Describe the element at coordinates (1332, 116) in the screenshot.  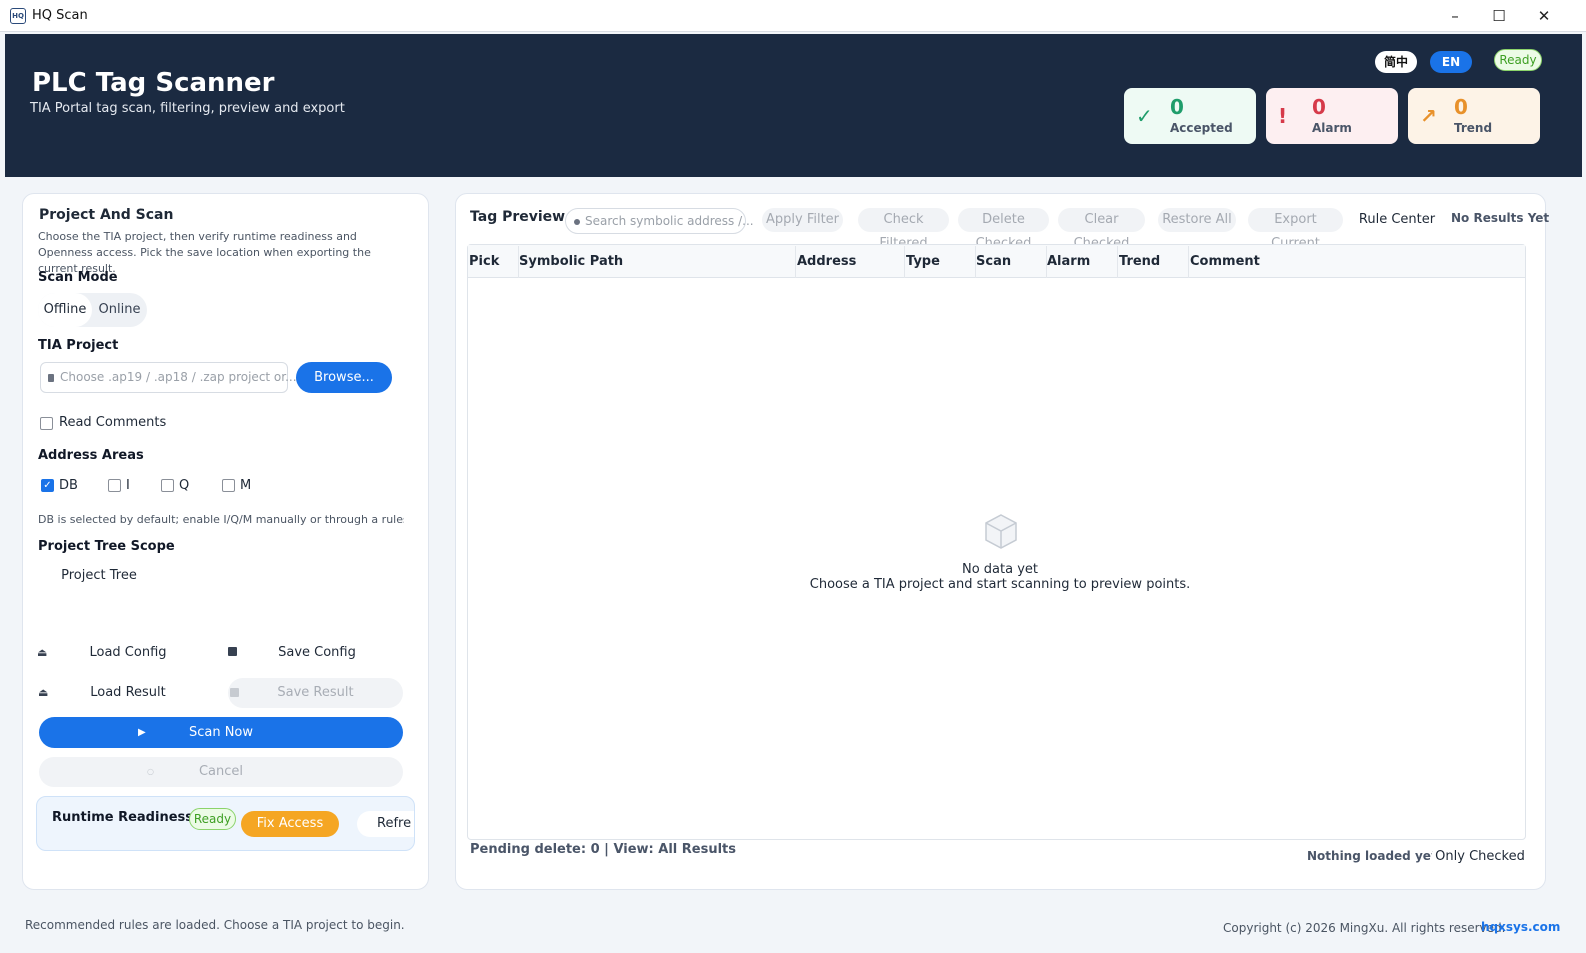
I see `stat-card-alarm: ! 0 Alarm` at that location.